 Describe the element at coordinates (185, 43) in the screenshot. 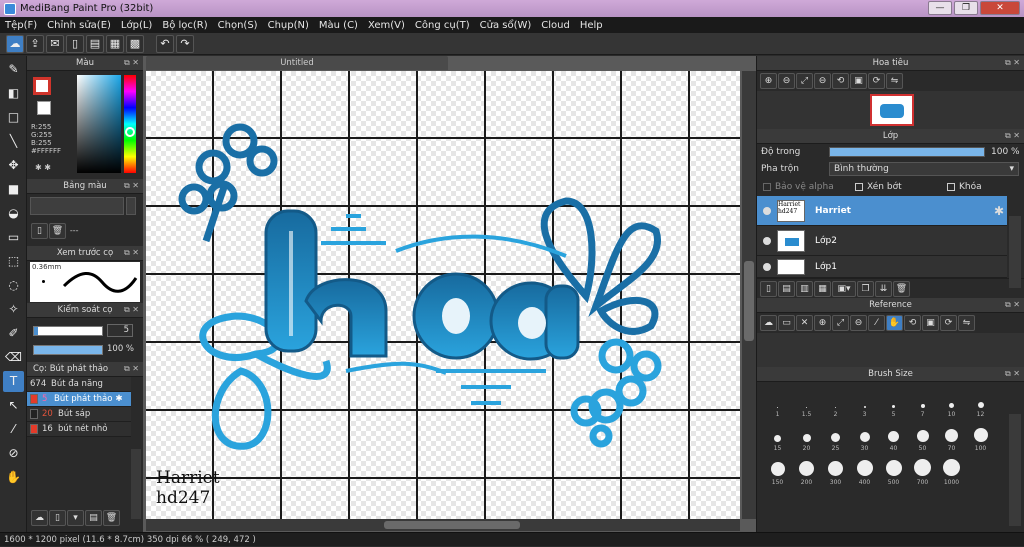

I see `redo-icon: ↷` at that location.